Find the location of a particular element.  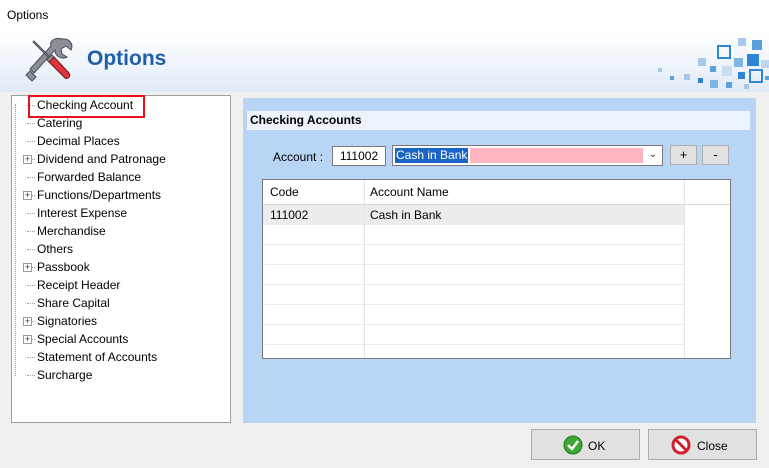

prohibited-icon is located at coordinates (681, 445).